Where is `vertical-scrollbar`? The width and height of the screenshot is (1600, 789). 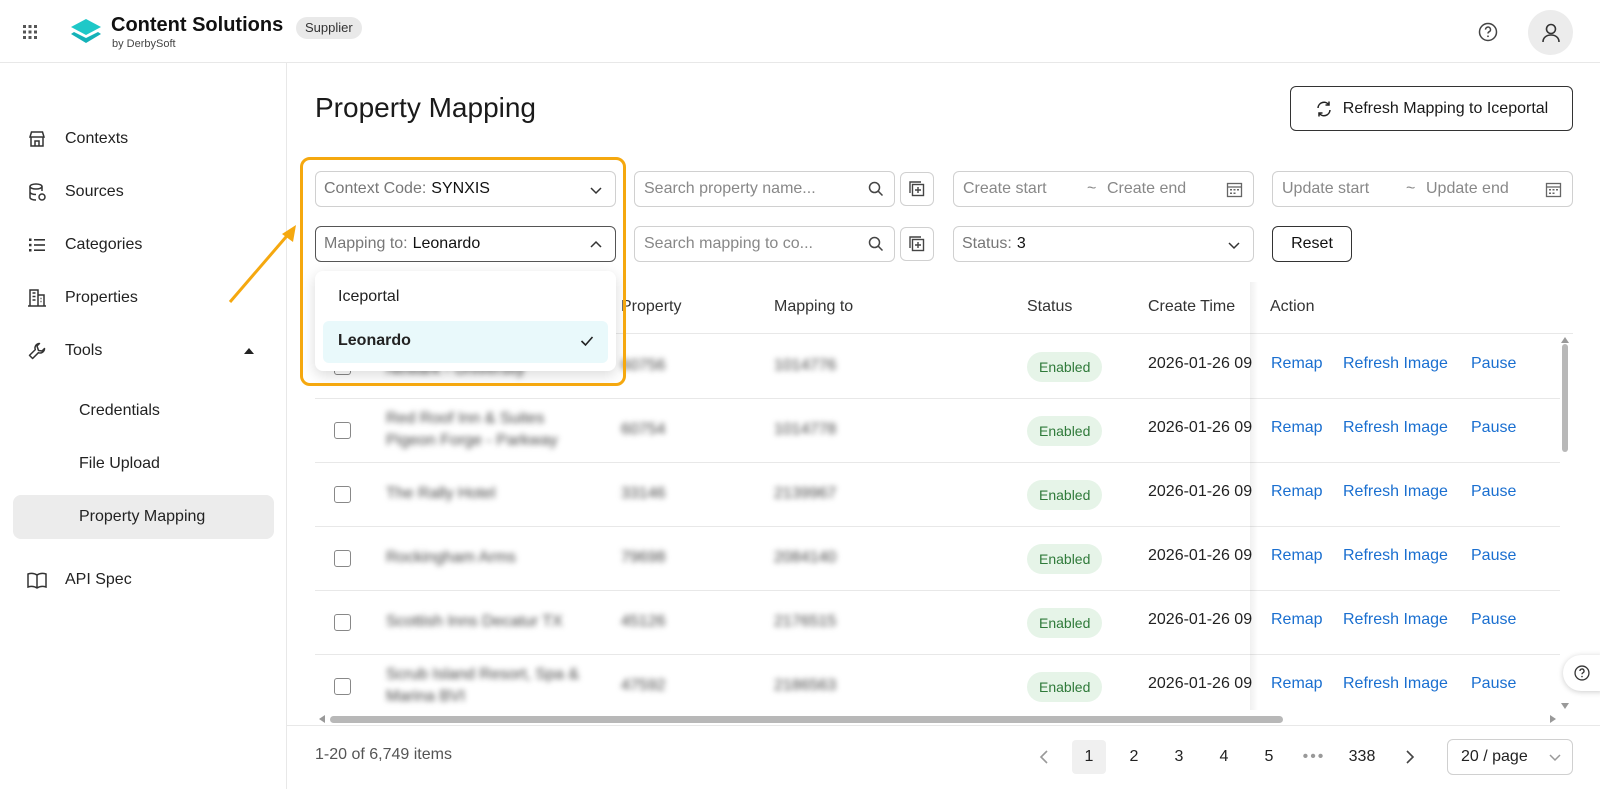 vertical-scrollbar is located at coordinates (1565, 398).